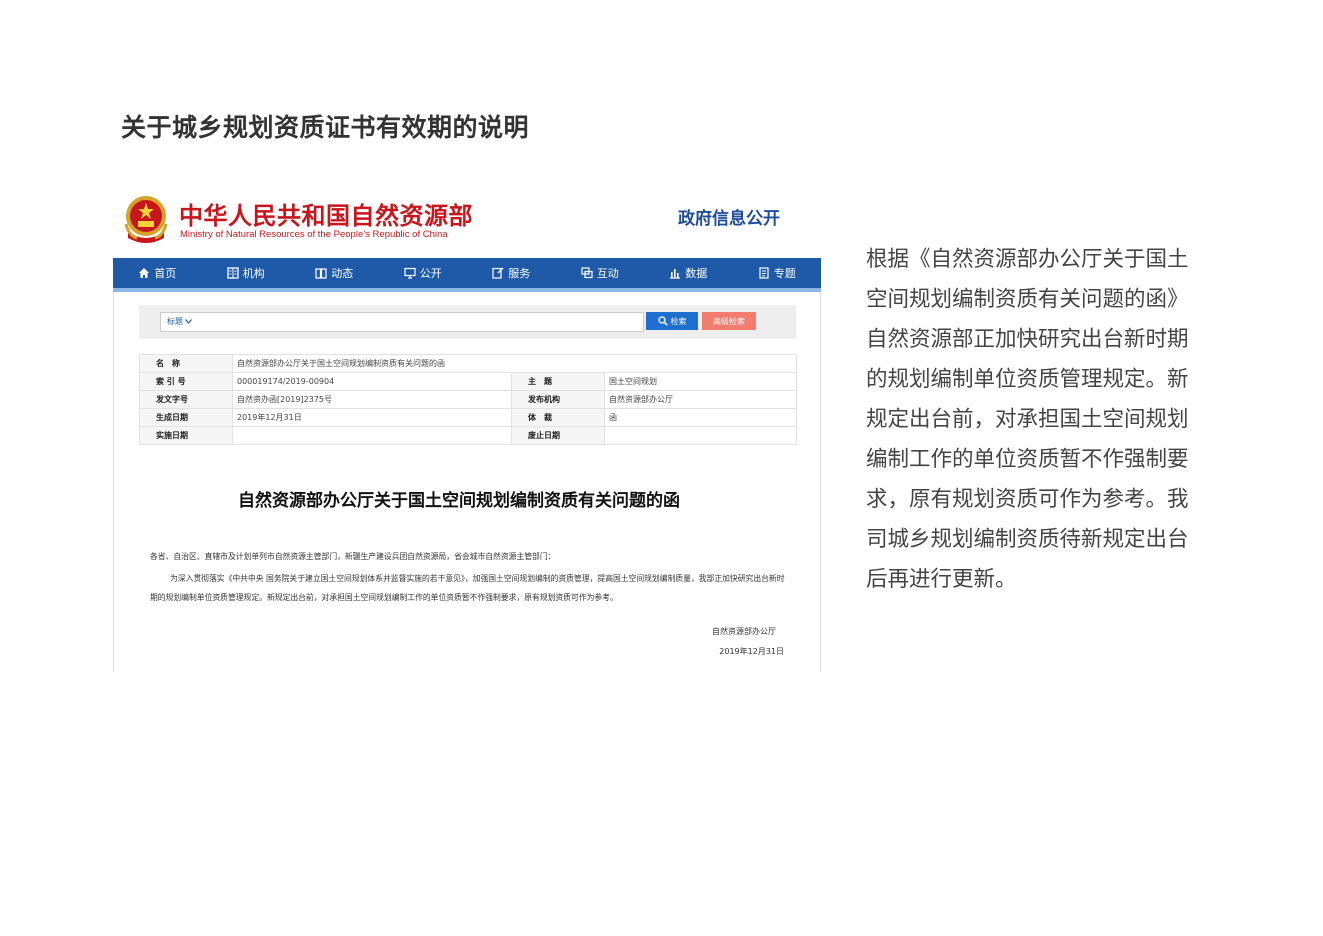 The height and width of the screenshot is (936, 1323). What do you see at coordinates (186, 399) in the screenshot?
I see `meta-key: 发文字号` at bounding box center [186, 399].